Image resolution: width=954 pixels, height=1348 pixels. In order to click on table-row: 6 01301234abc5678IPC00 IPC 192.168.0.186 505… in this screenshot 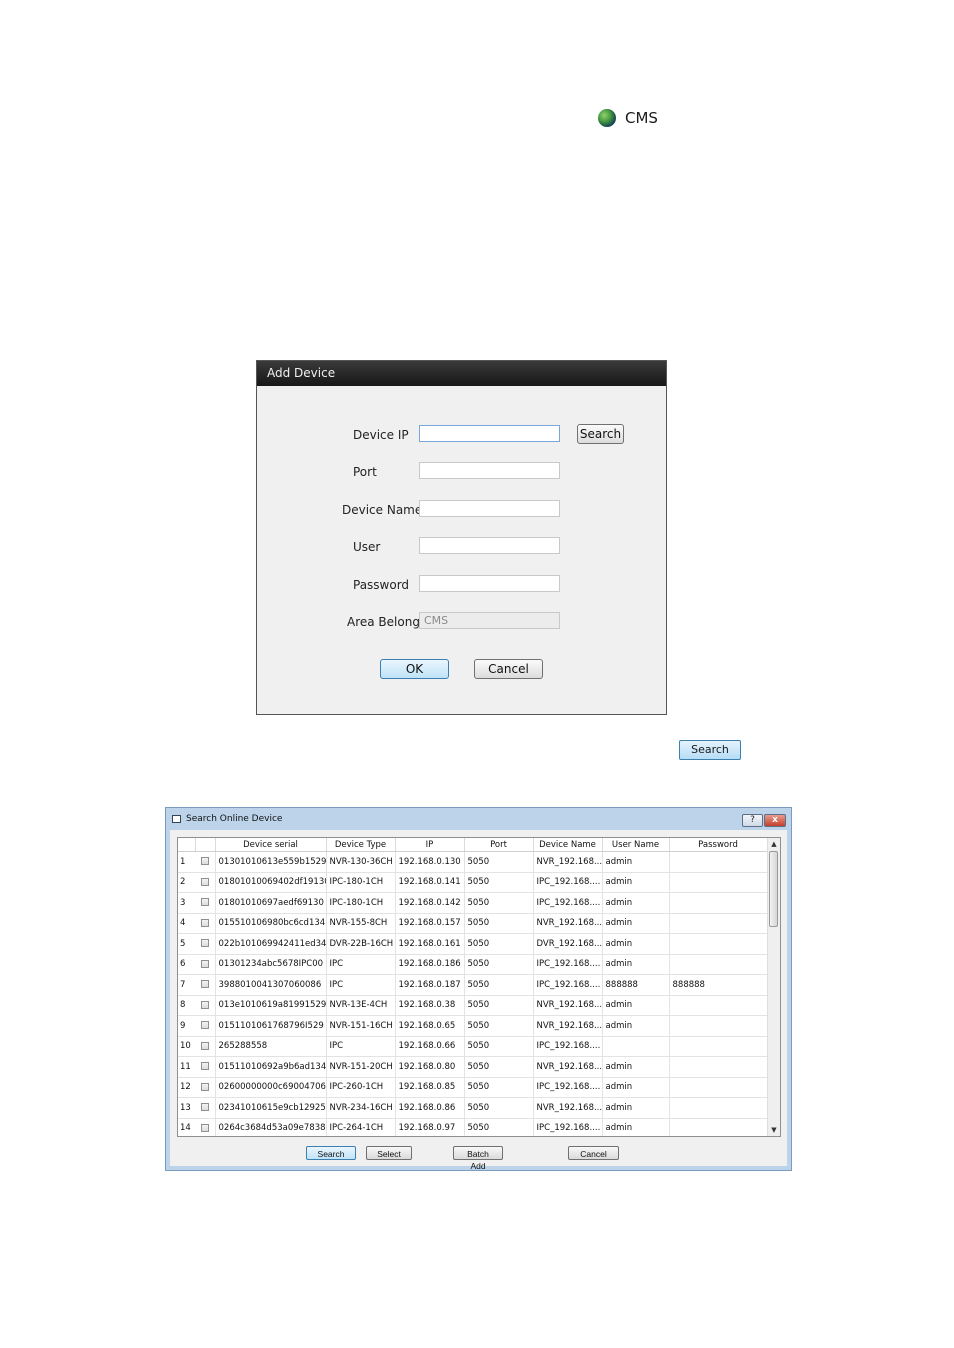, I will do `click(473, 964)`.